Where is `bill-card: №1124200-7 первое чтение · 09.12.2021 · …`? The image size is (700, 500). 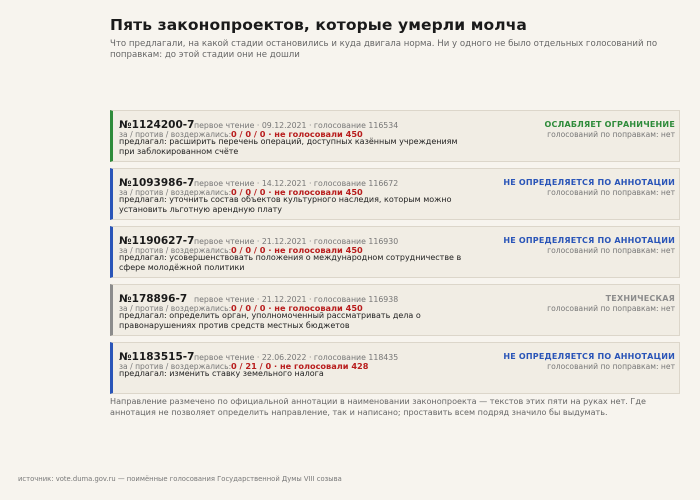
bill-card: №1124200-7 первое чтение · 09.12.2021 · … is located at coordinates (395, 136).